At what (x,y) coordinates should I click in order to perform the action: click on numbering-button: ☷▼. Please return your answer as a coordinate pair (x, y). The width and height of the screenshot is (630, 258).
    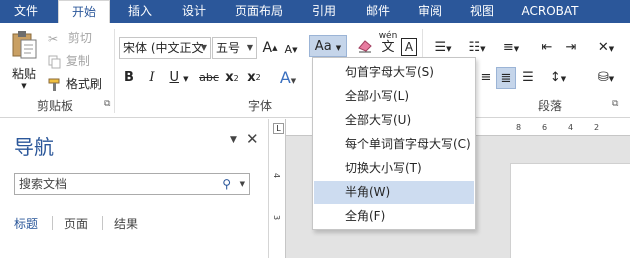
    Looking at the image, I should click on (477, 48).